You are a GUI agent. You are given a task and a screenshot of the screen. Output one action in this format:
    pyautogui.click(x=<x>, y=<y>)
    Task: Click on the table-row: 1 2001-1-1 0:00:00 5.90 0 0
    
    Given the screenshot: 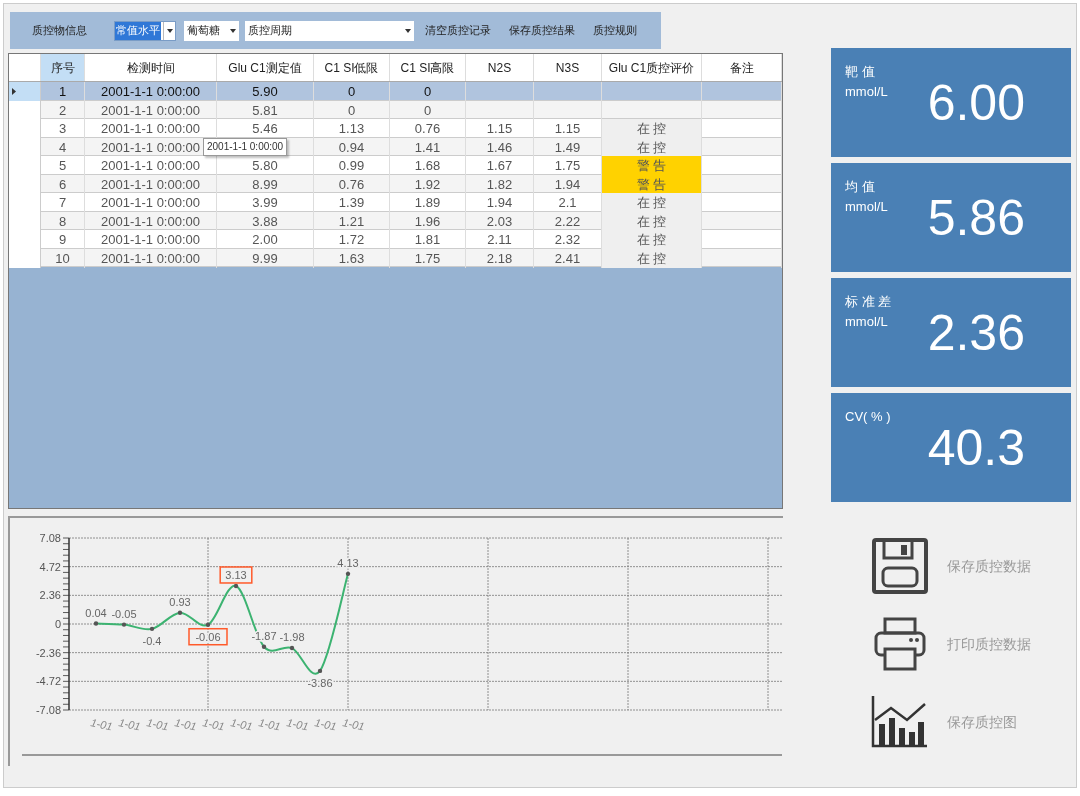 What is the action you would take?
    pyautogui.click(x=395, y=91)
    